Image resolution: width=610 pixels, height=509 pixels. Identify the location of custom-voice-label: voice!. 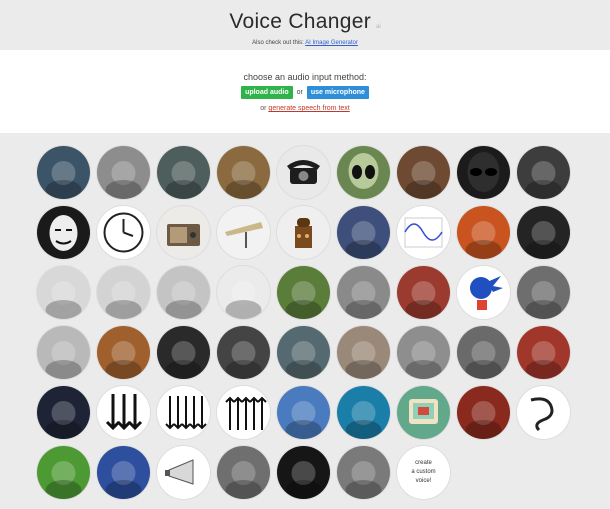
(423, 481).